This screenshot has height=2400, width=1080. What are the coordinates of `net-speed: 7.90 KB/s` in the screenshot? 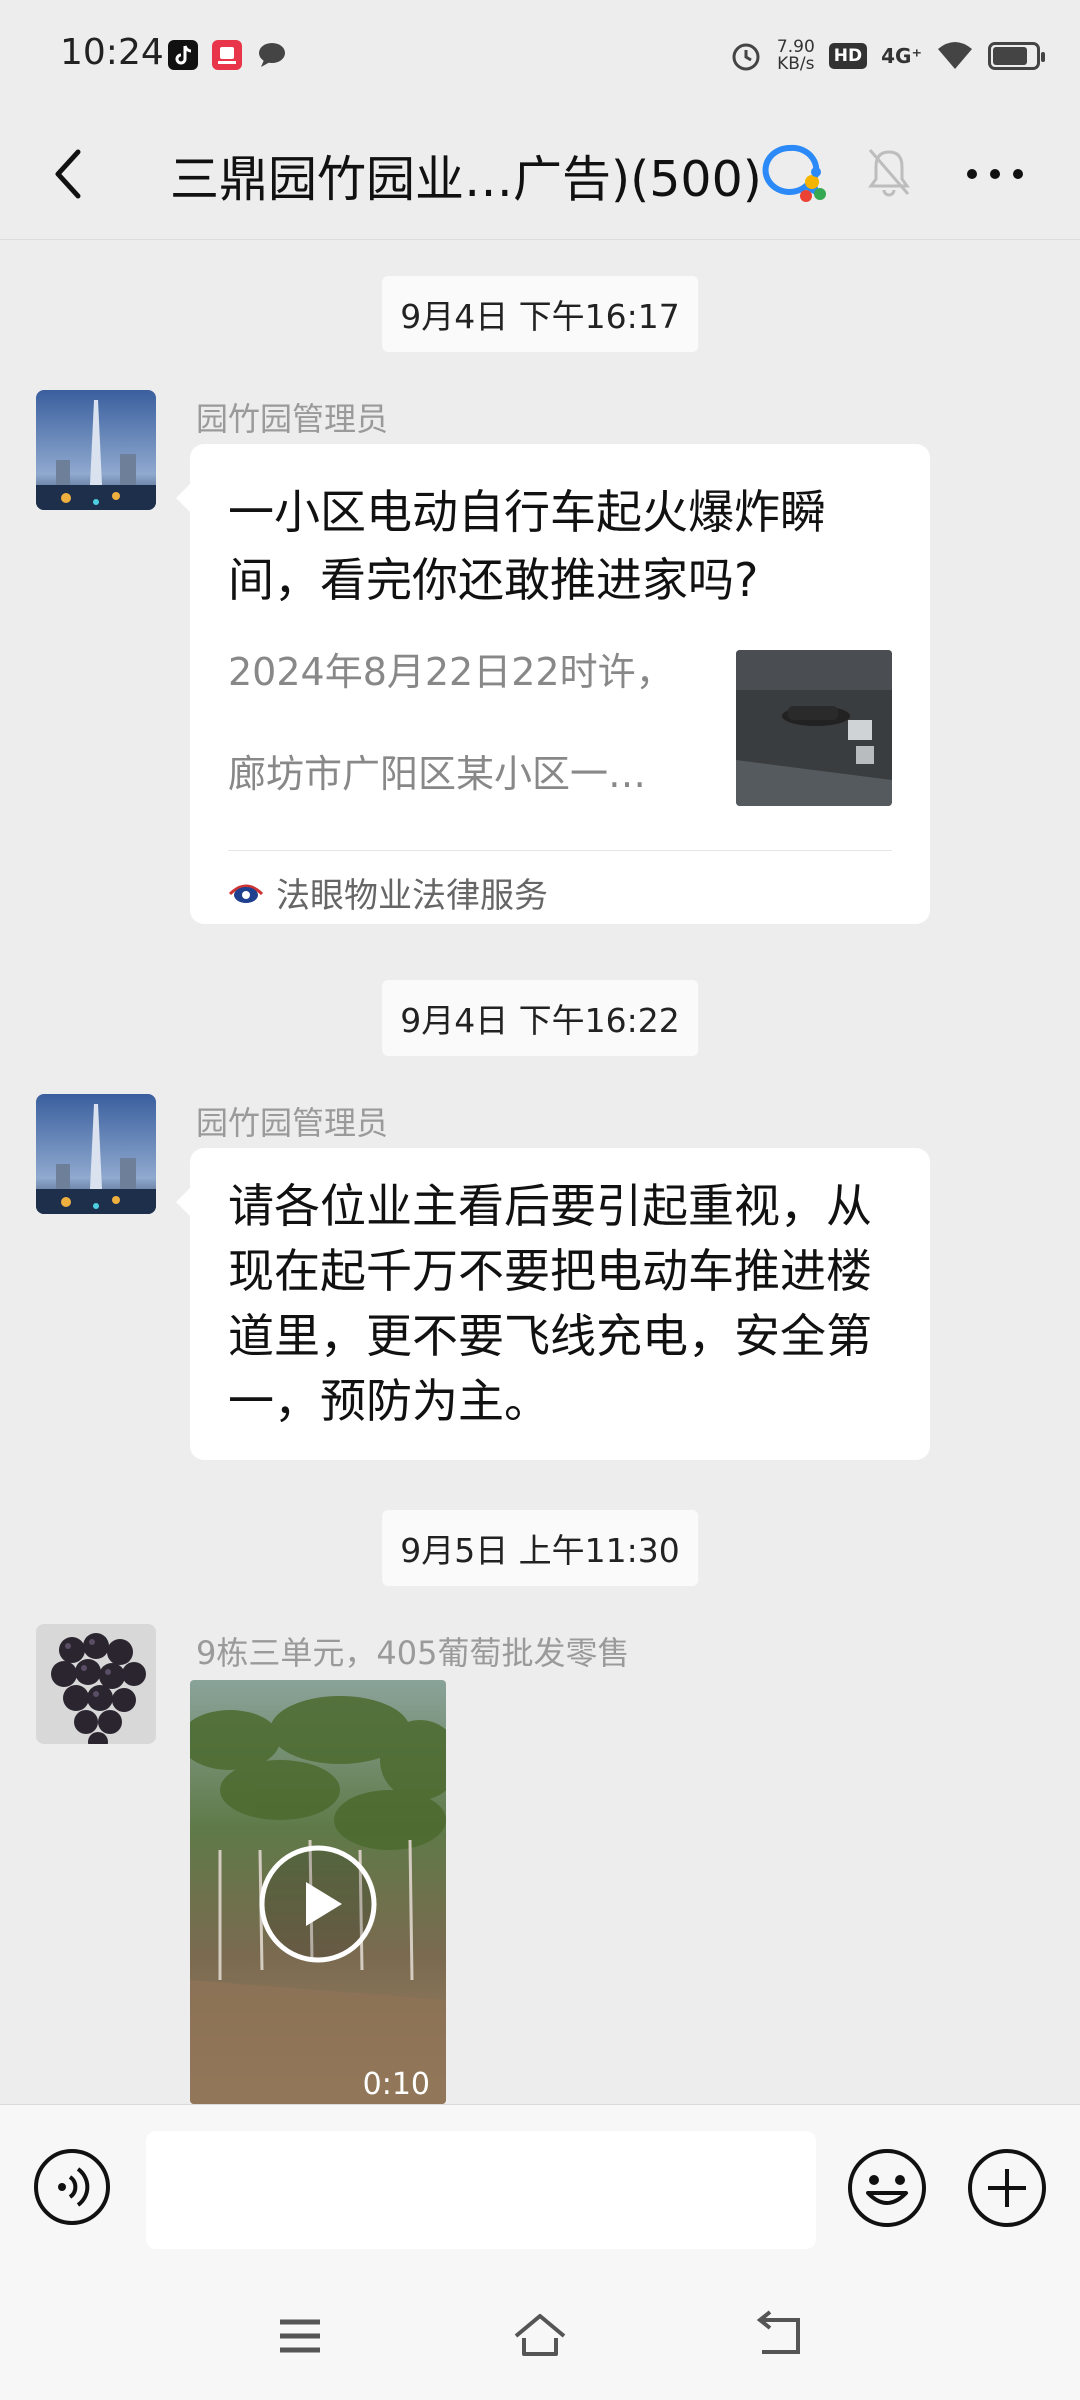 It's located at (796, 56).